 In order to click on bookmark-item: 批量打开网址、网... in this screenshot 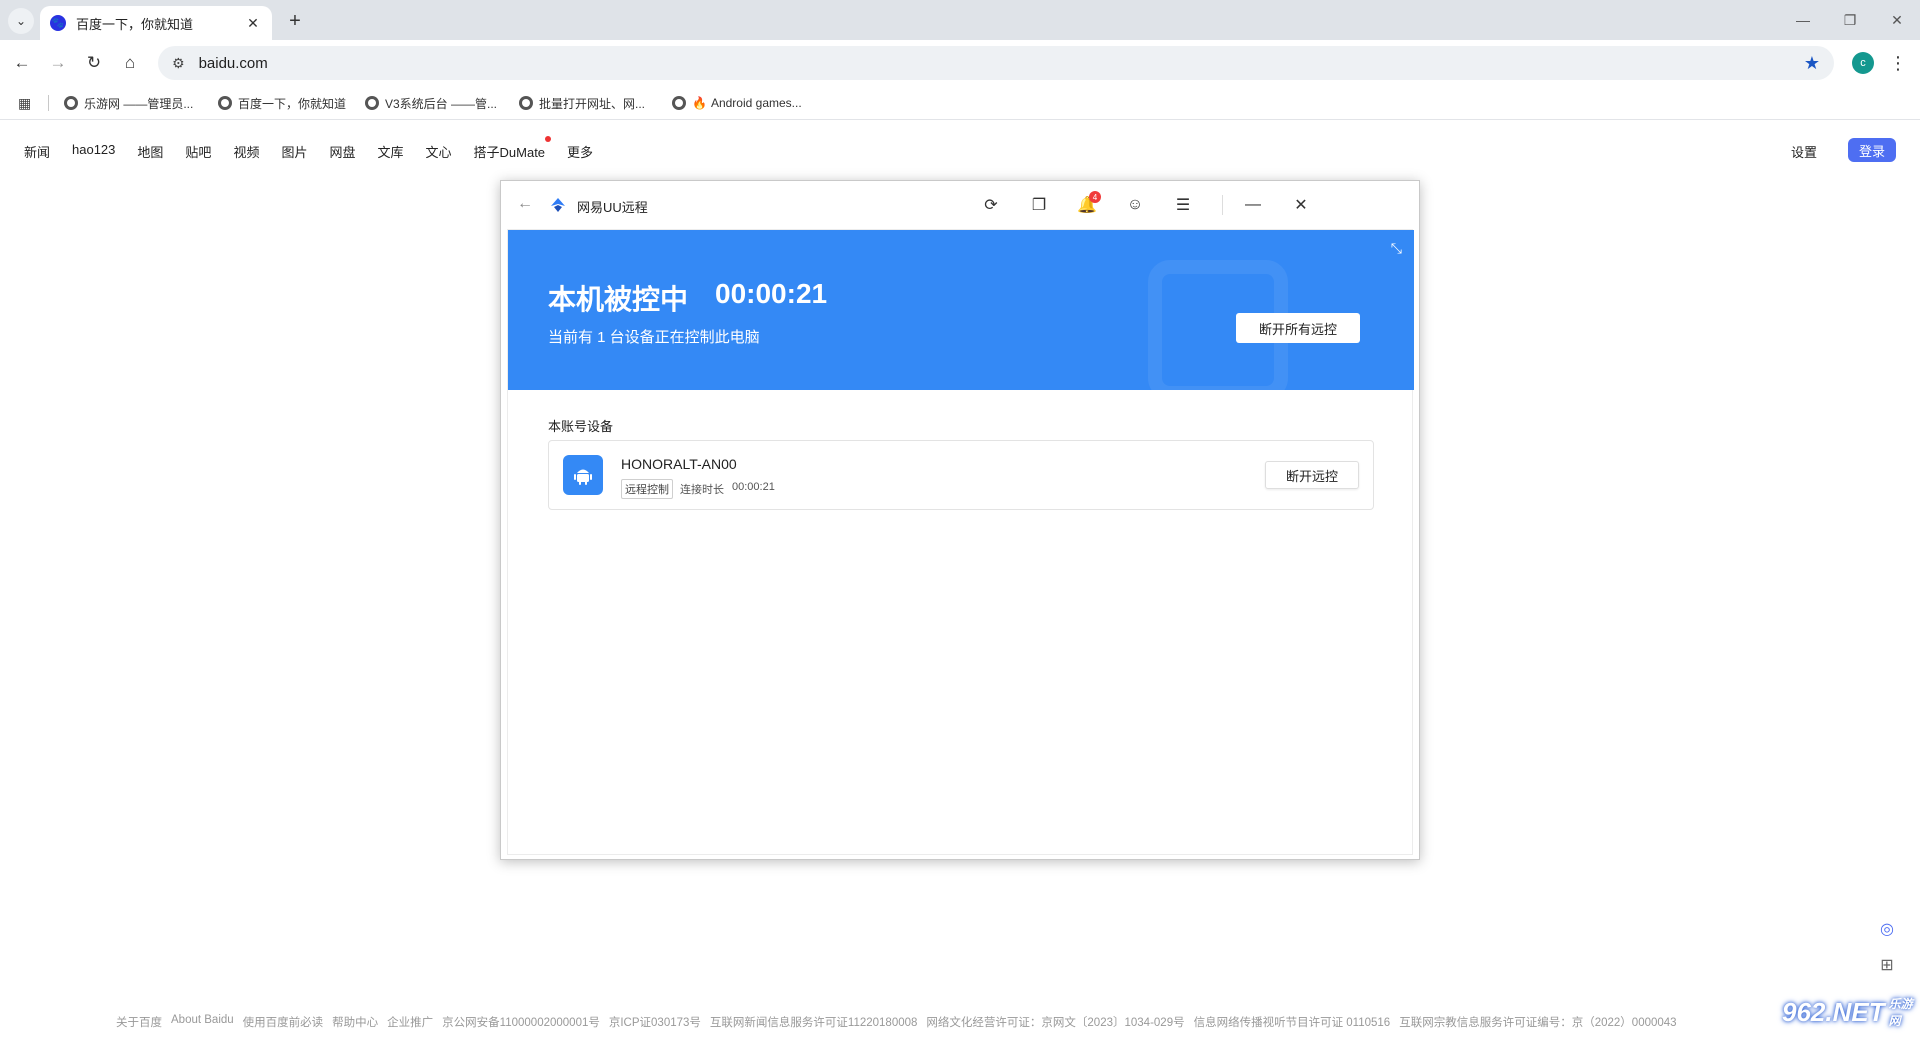, I will do `click(582, 103)`.